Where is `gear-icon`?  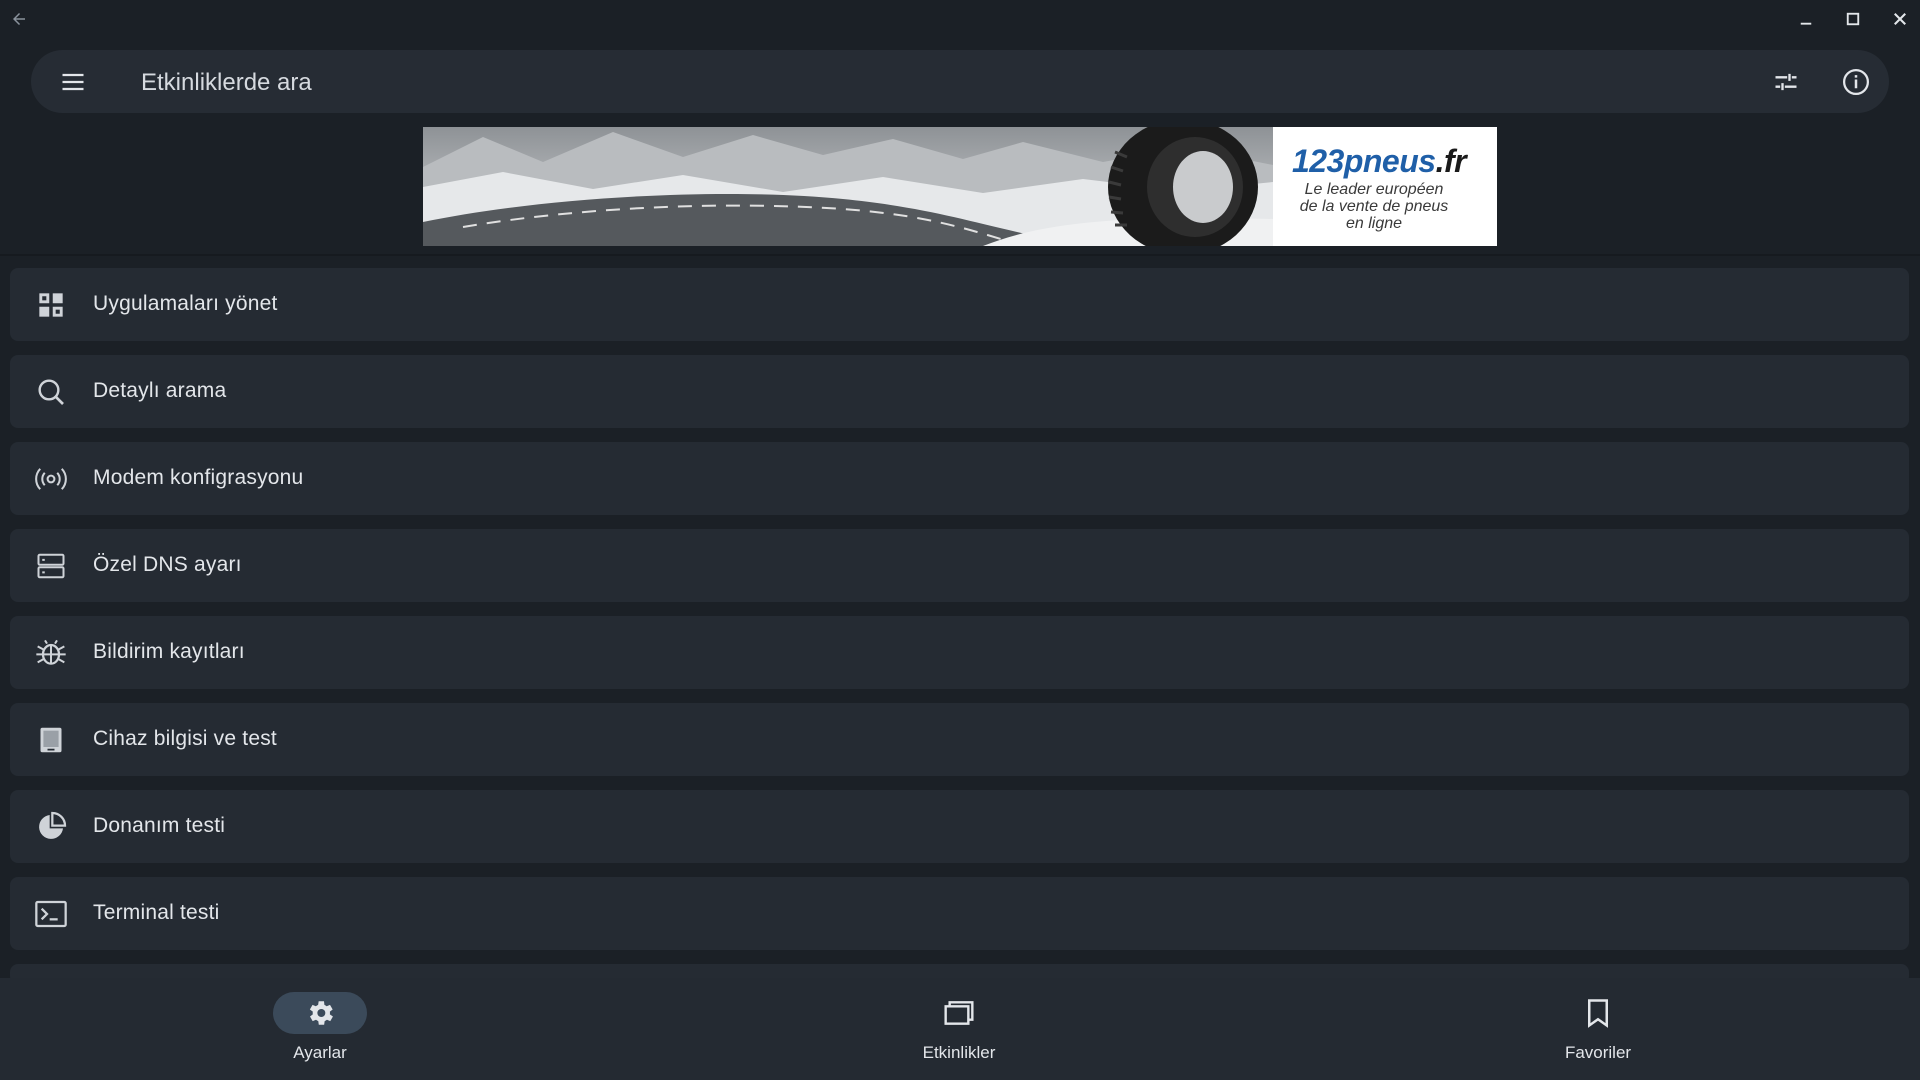
gear-icon is located at coordinates (321, 1013).